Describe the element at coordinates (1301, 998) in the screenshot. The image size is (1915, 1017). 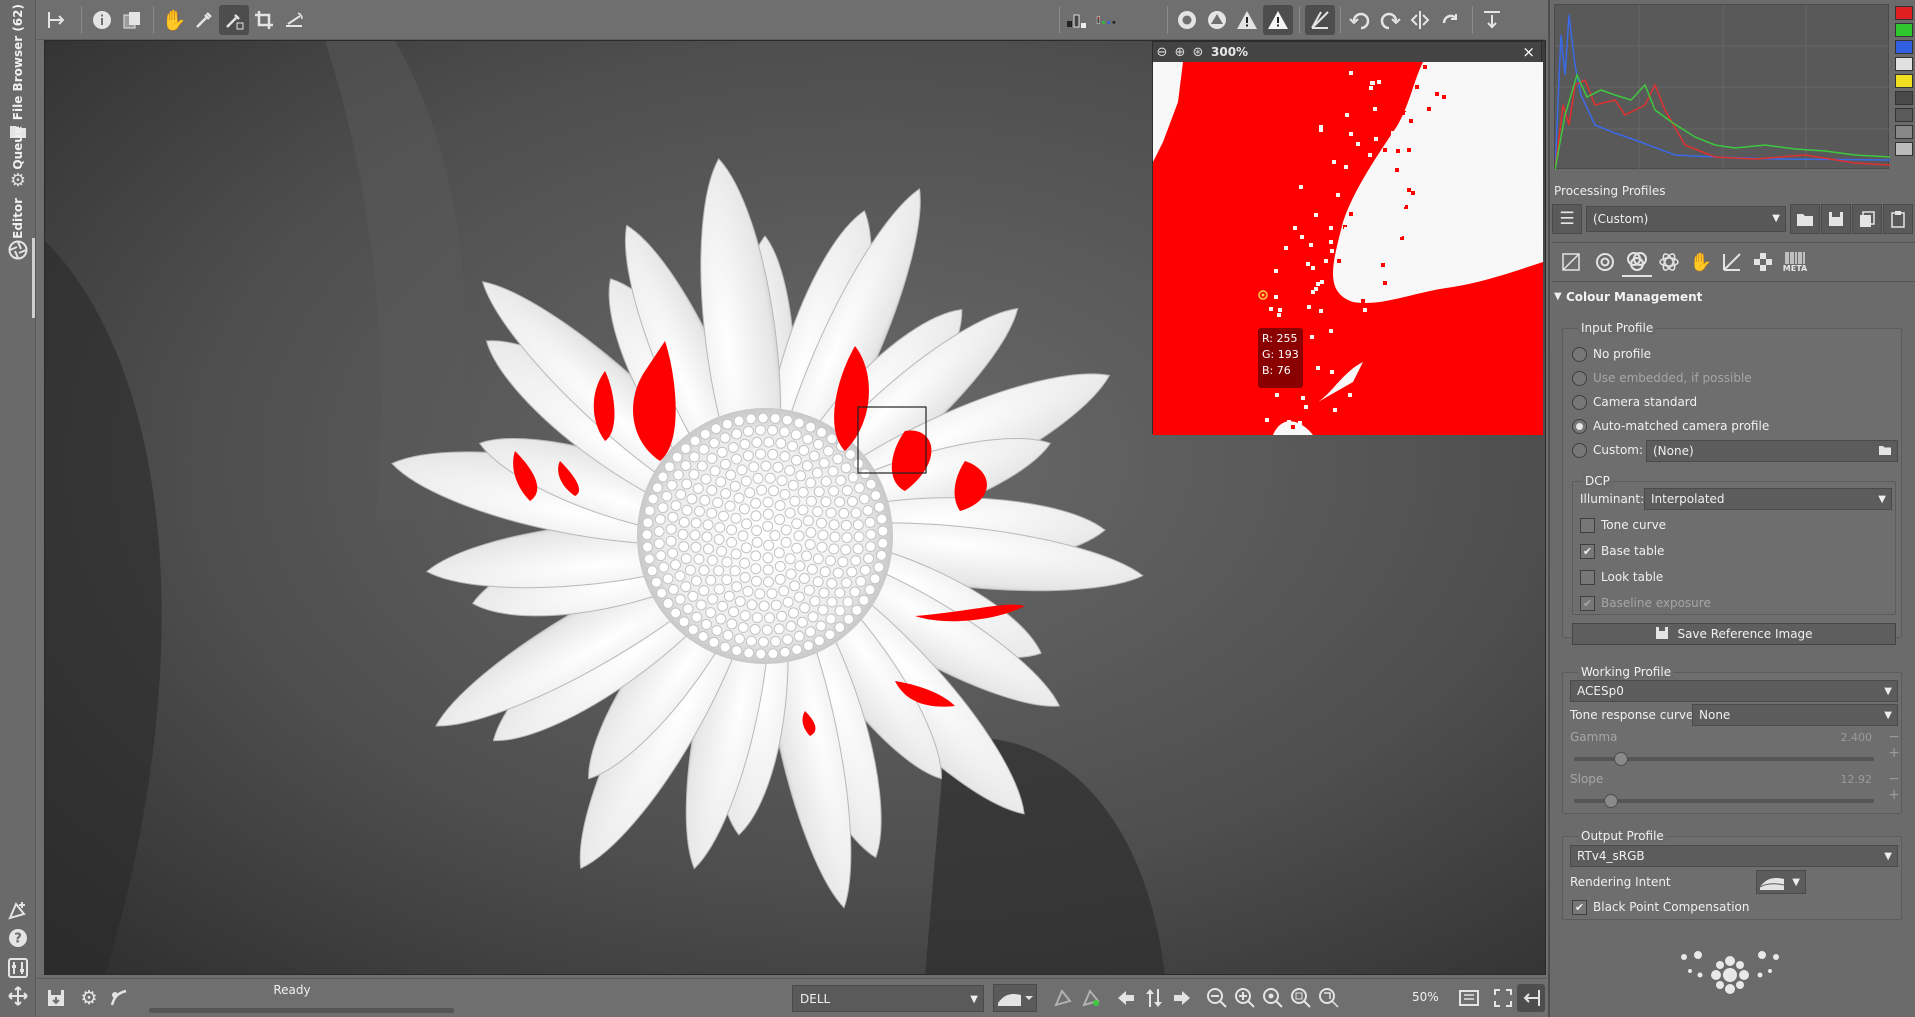
I see `zoom-fit-icon` at that location.